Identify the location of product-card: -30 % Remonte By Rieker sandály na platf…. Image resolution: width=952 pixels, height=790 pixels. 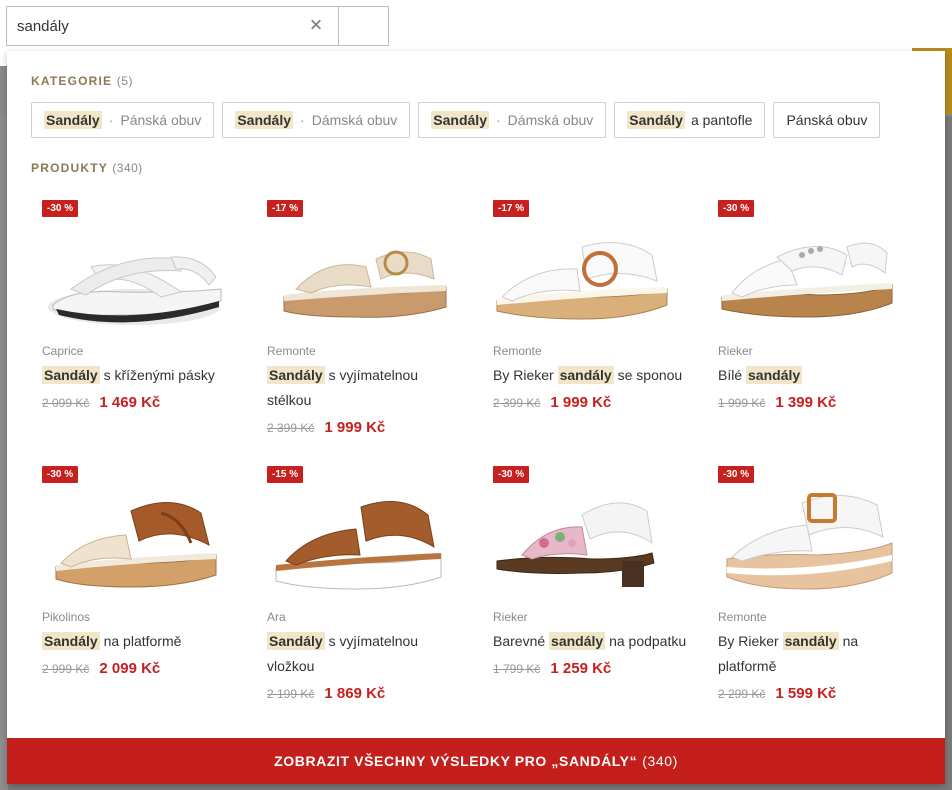
(809, 582).